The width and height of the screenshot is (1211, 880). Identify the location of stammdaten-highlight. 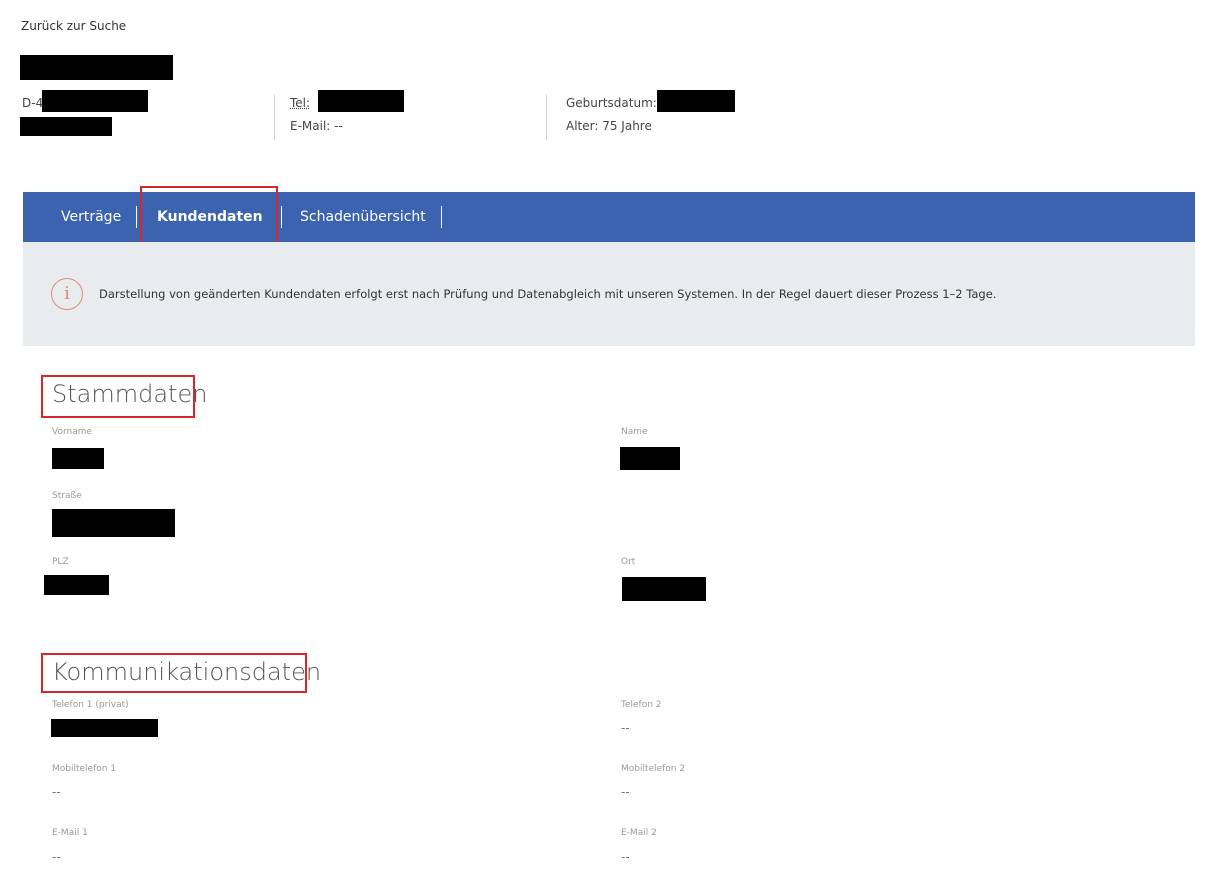
(118, 396).